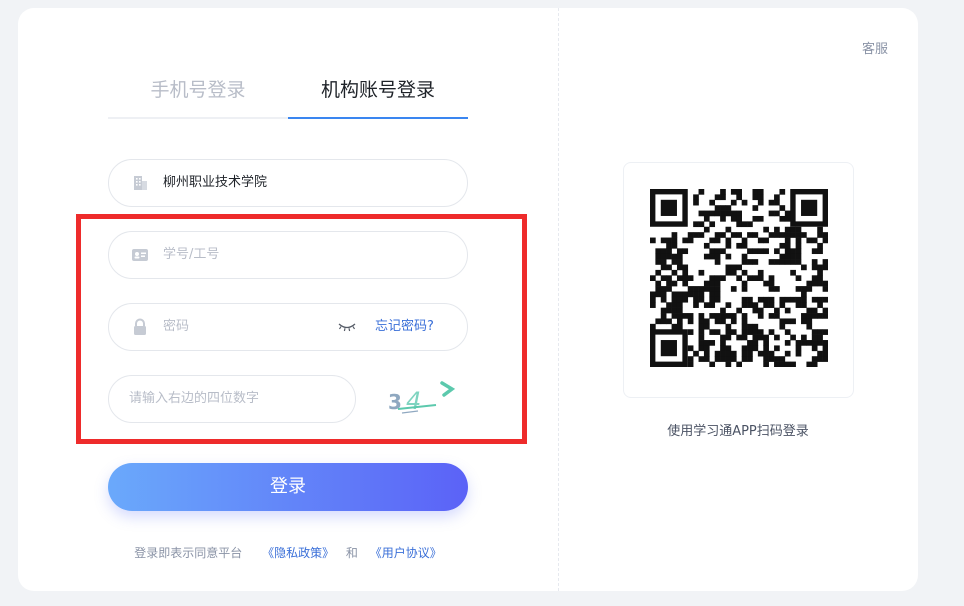  What do you see at coordinates (140, 183) in the screenshot?
I see `building-icon` at bounding box center [140, 183].